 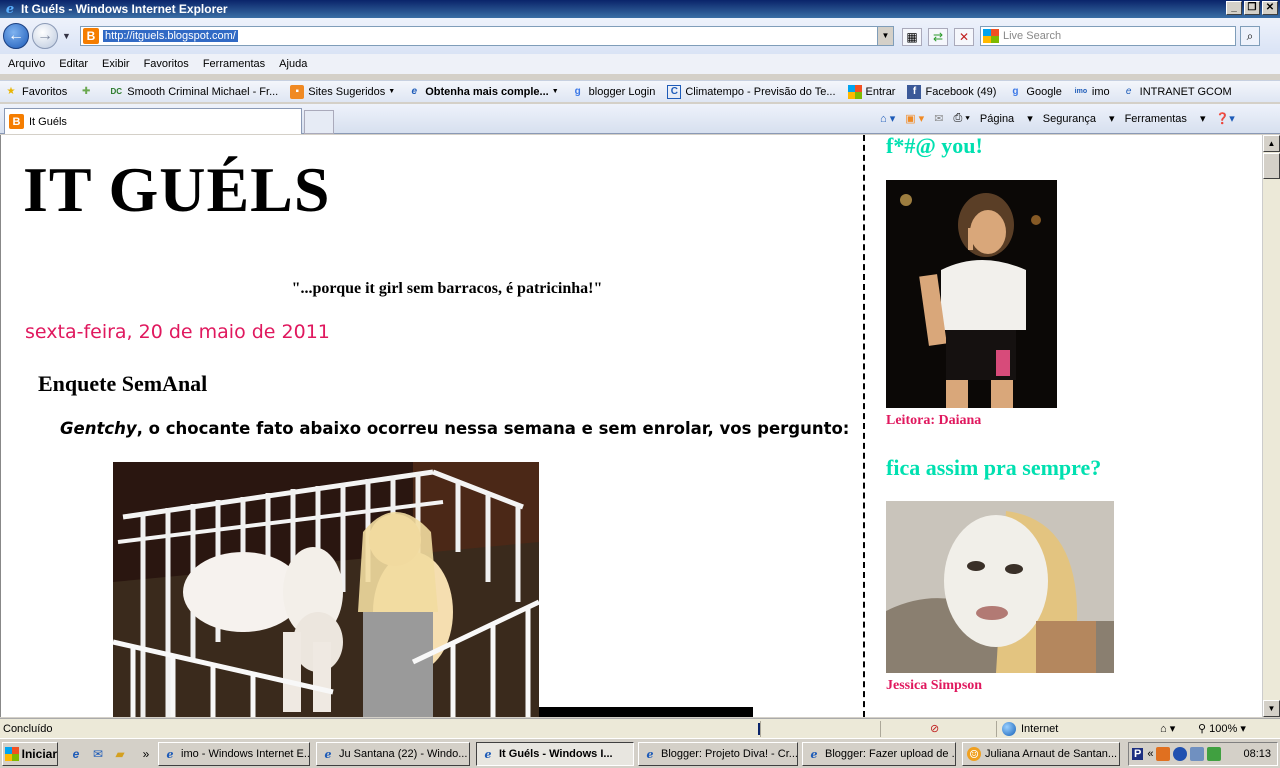 What do you see at coordinates (1177, 92) in the screenshot?
I see `fav-item-intranet: e INTRANET GCOM` at bounding box center [1177, 92].